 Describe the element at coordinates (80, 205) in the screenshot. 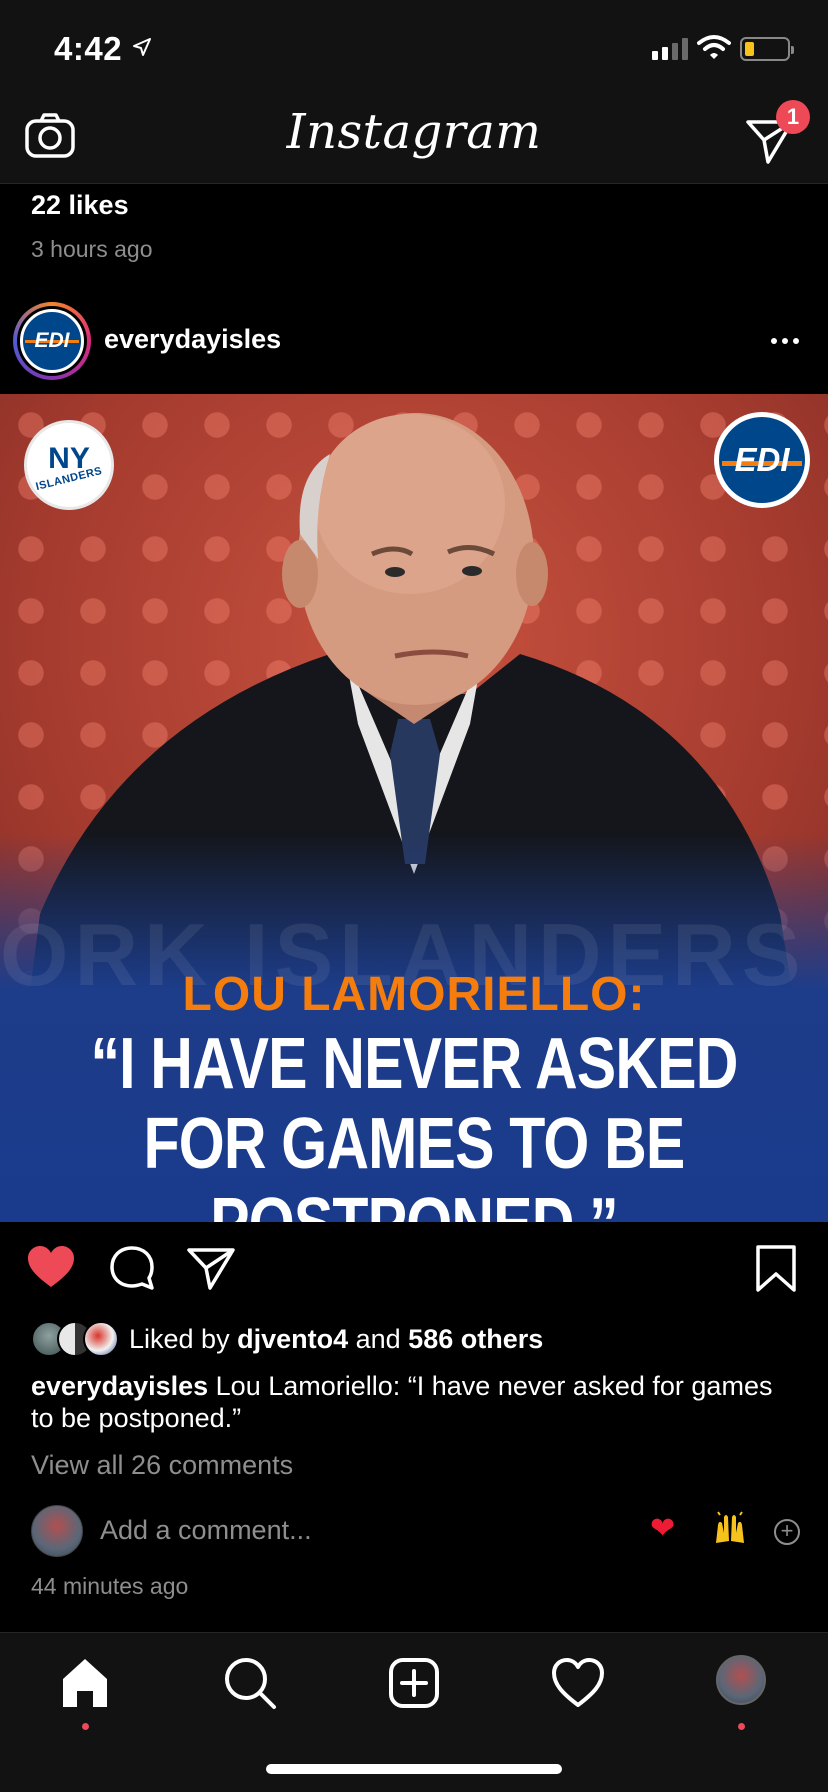

I see `previous-post-likes: 22 likes` at that location.